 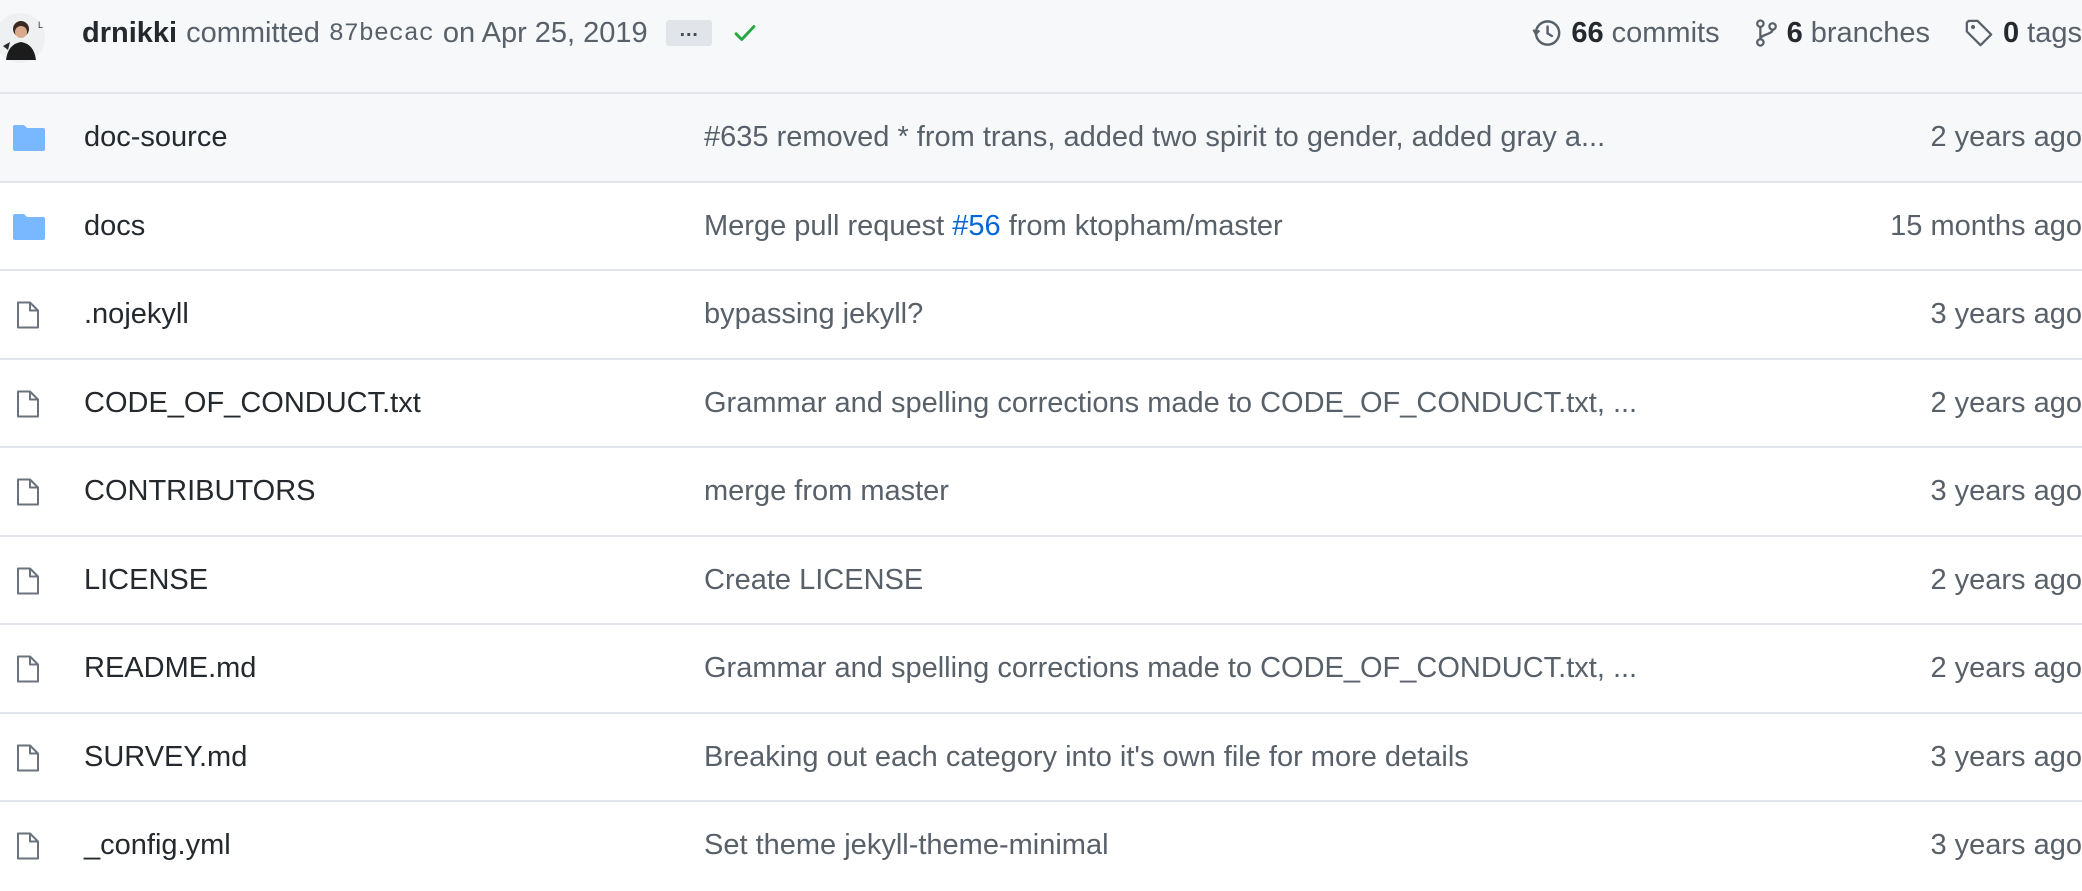 I want to click on history-icon, so click(x=1546, y=33).